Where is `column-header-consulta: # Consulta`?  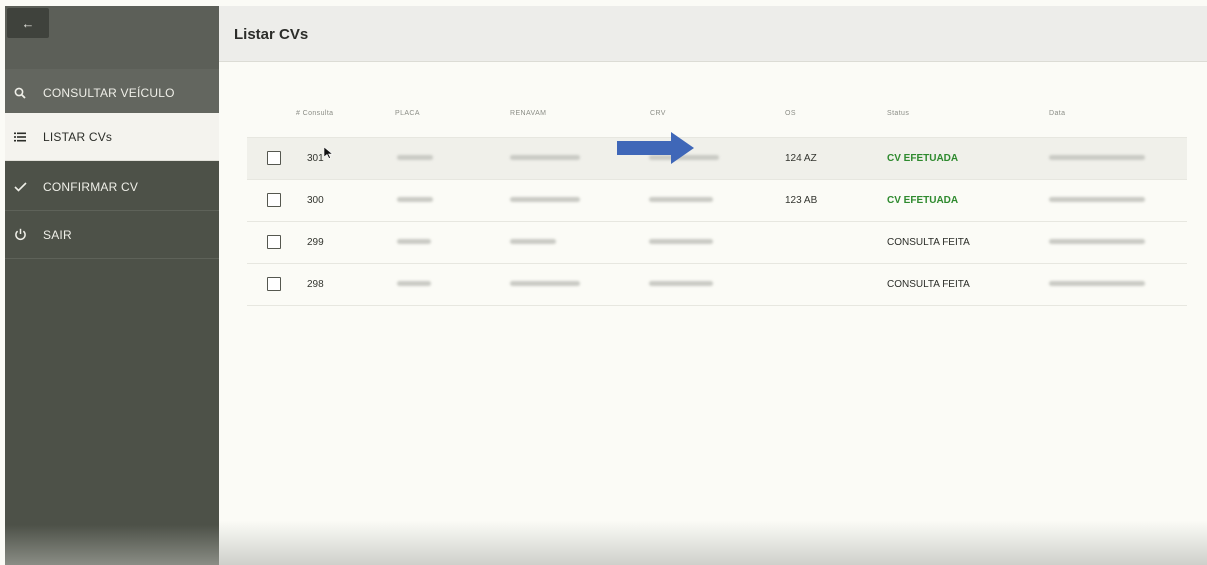 column-header-consulta: # Consulta is located at coordinates (314, 113).